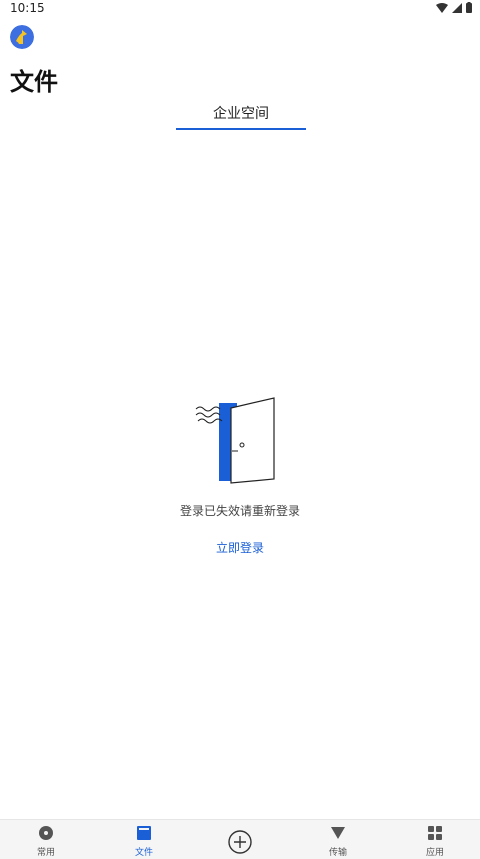  I want to click on nav-label: 常用, so click(45, 853).